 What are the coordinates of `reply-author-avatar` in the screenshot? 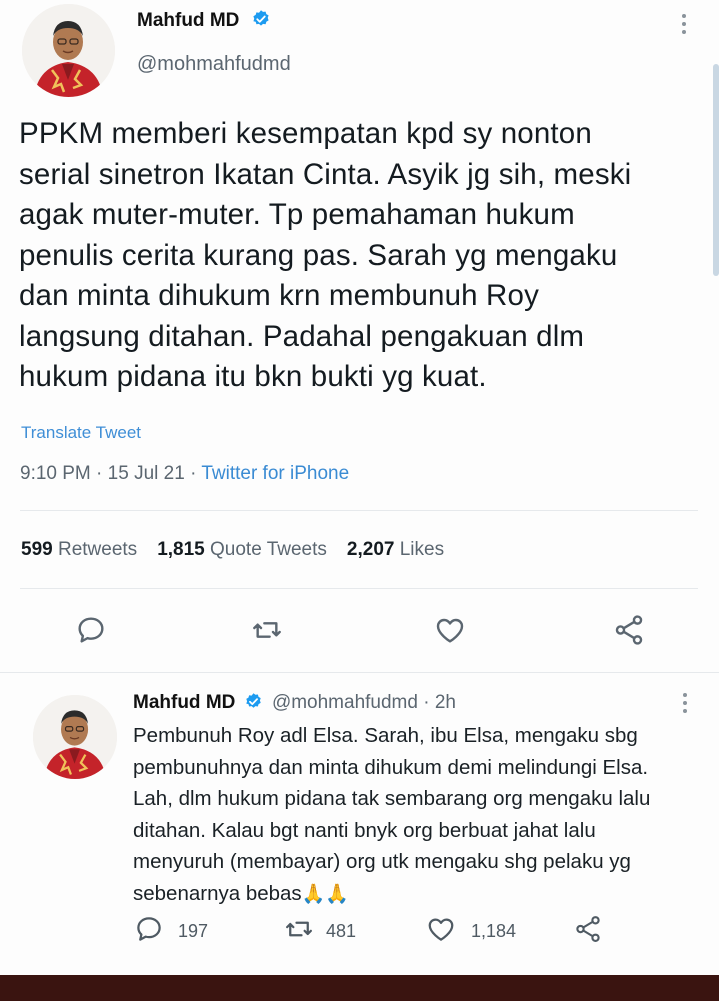 It's located at (75, 737).